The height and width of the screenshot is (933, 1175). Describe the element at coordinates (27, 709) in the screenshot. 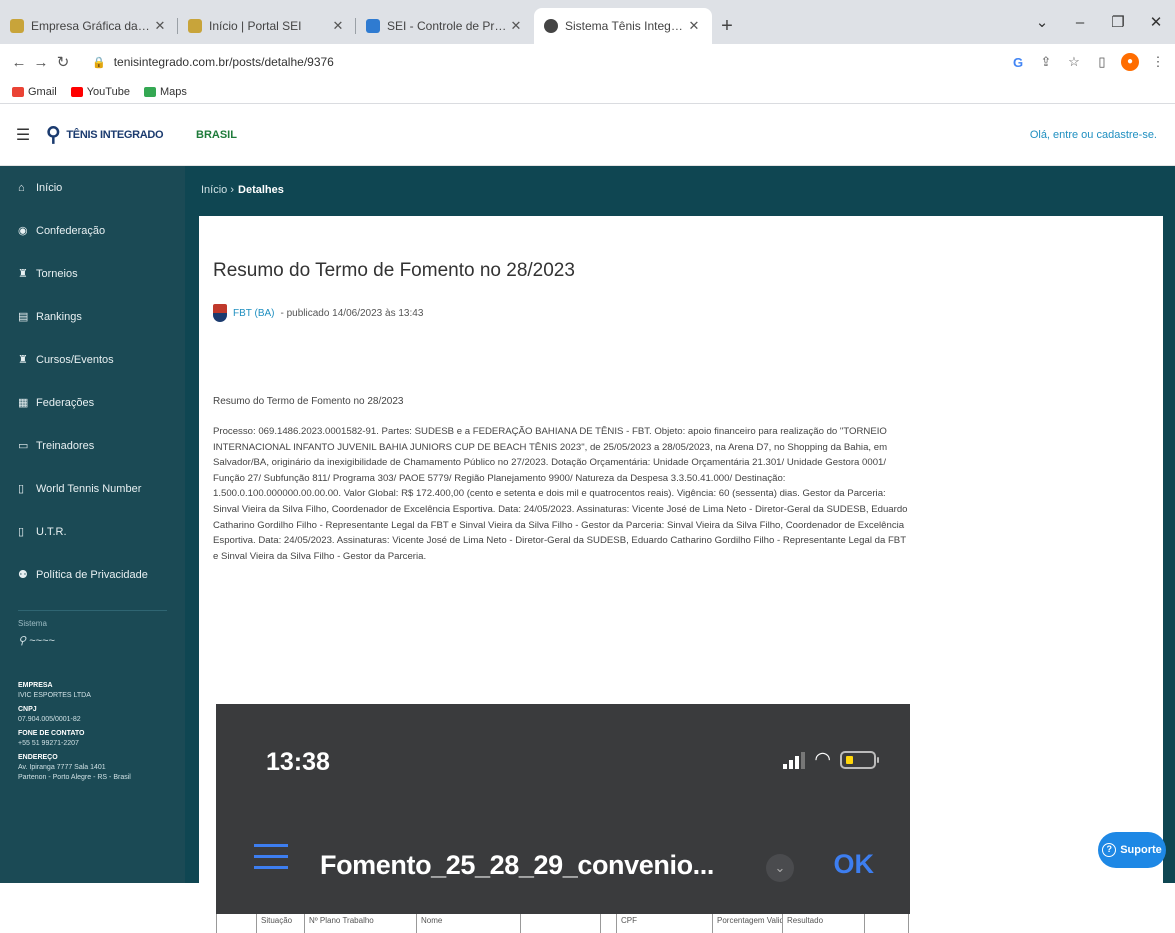

I see `cnpj-label: CNPJ` at that location.